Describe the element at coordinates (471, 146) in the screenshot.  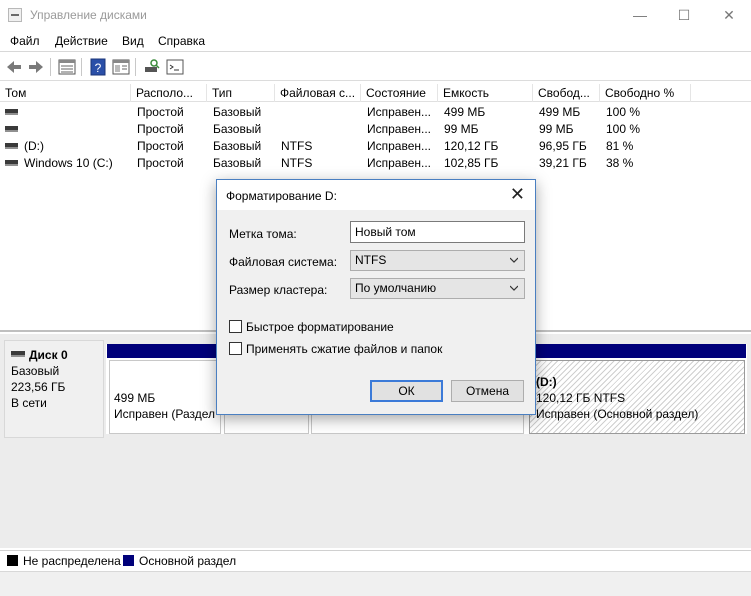
I see `volume-capacity: 120,12 ГБ` at that location.